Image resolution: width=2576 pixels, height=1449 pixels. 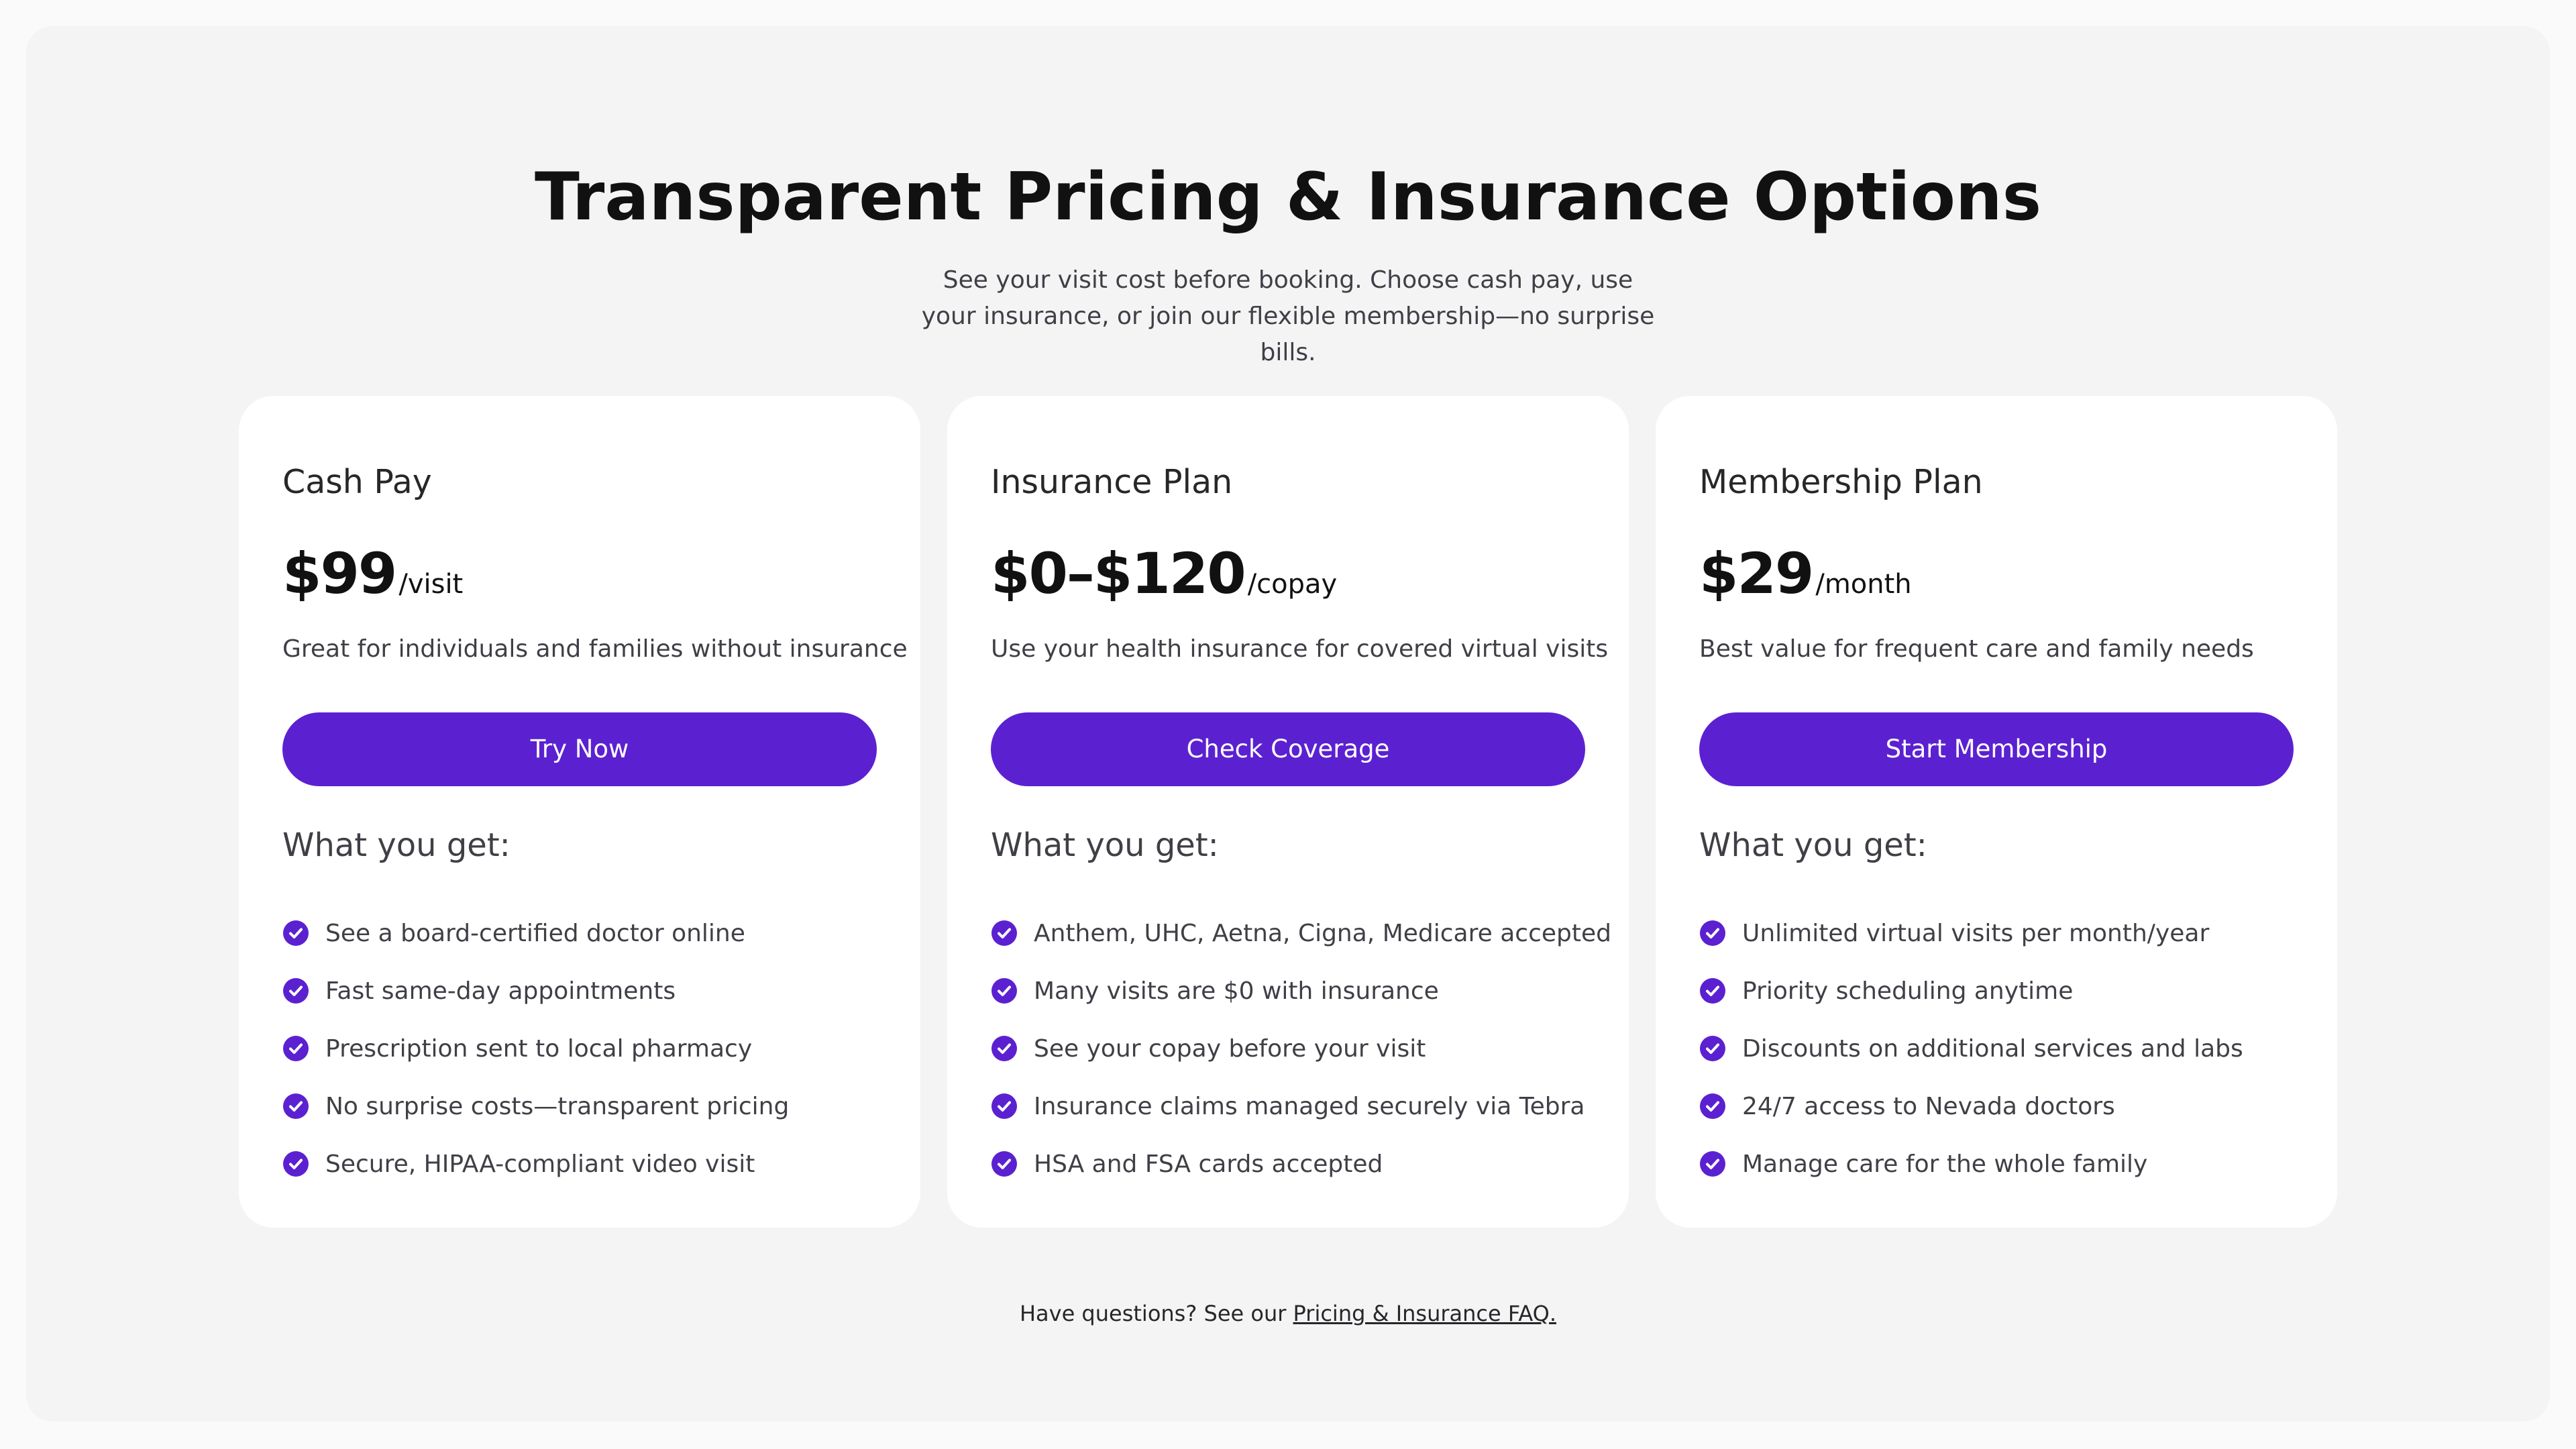 I want to click on plan-price: $29, so click(x=1756, y=573).